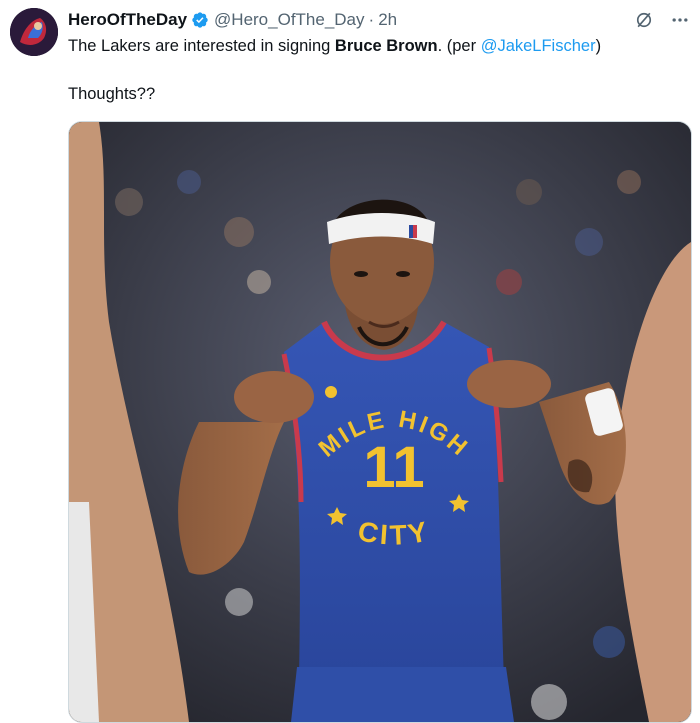 This screenshot has height=723, width=700. What do you see at coordinates (386, 46) in the screenshot?
I see `bold-player-name: Bruce Brown` at bounding box center [386, 46].